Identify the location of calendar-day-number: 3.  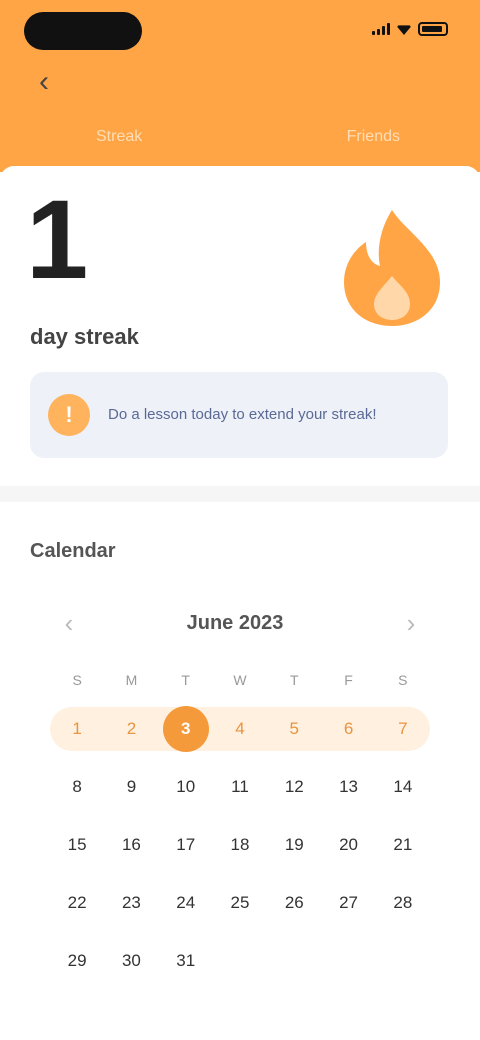
(185, 728).